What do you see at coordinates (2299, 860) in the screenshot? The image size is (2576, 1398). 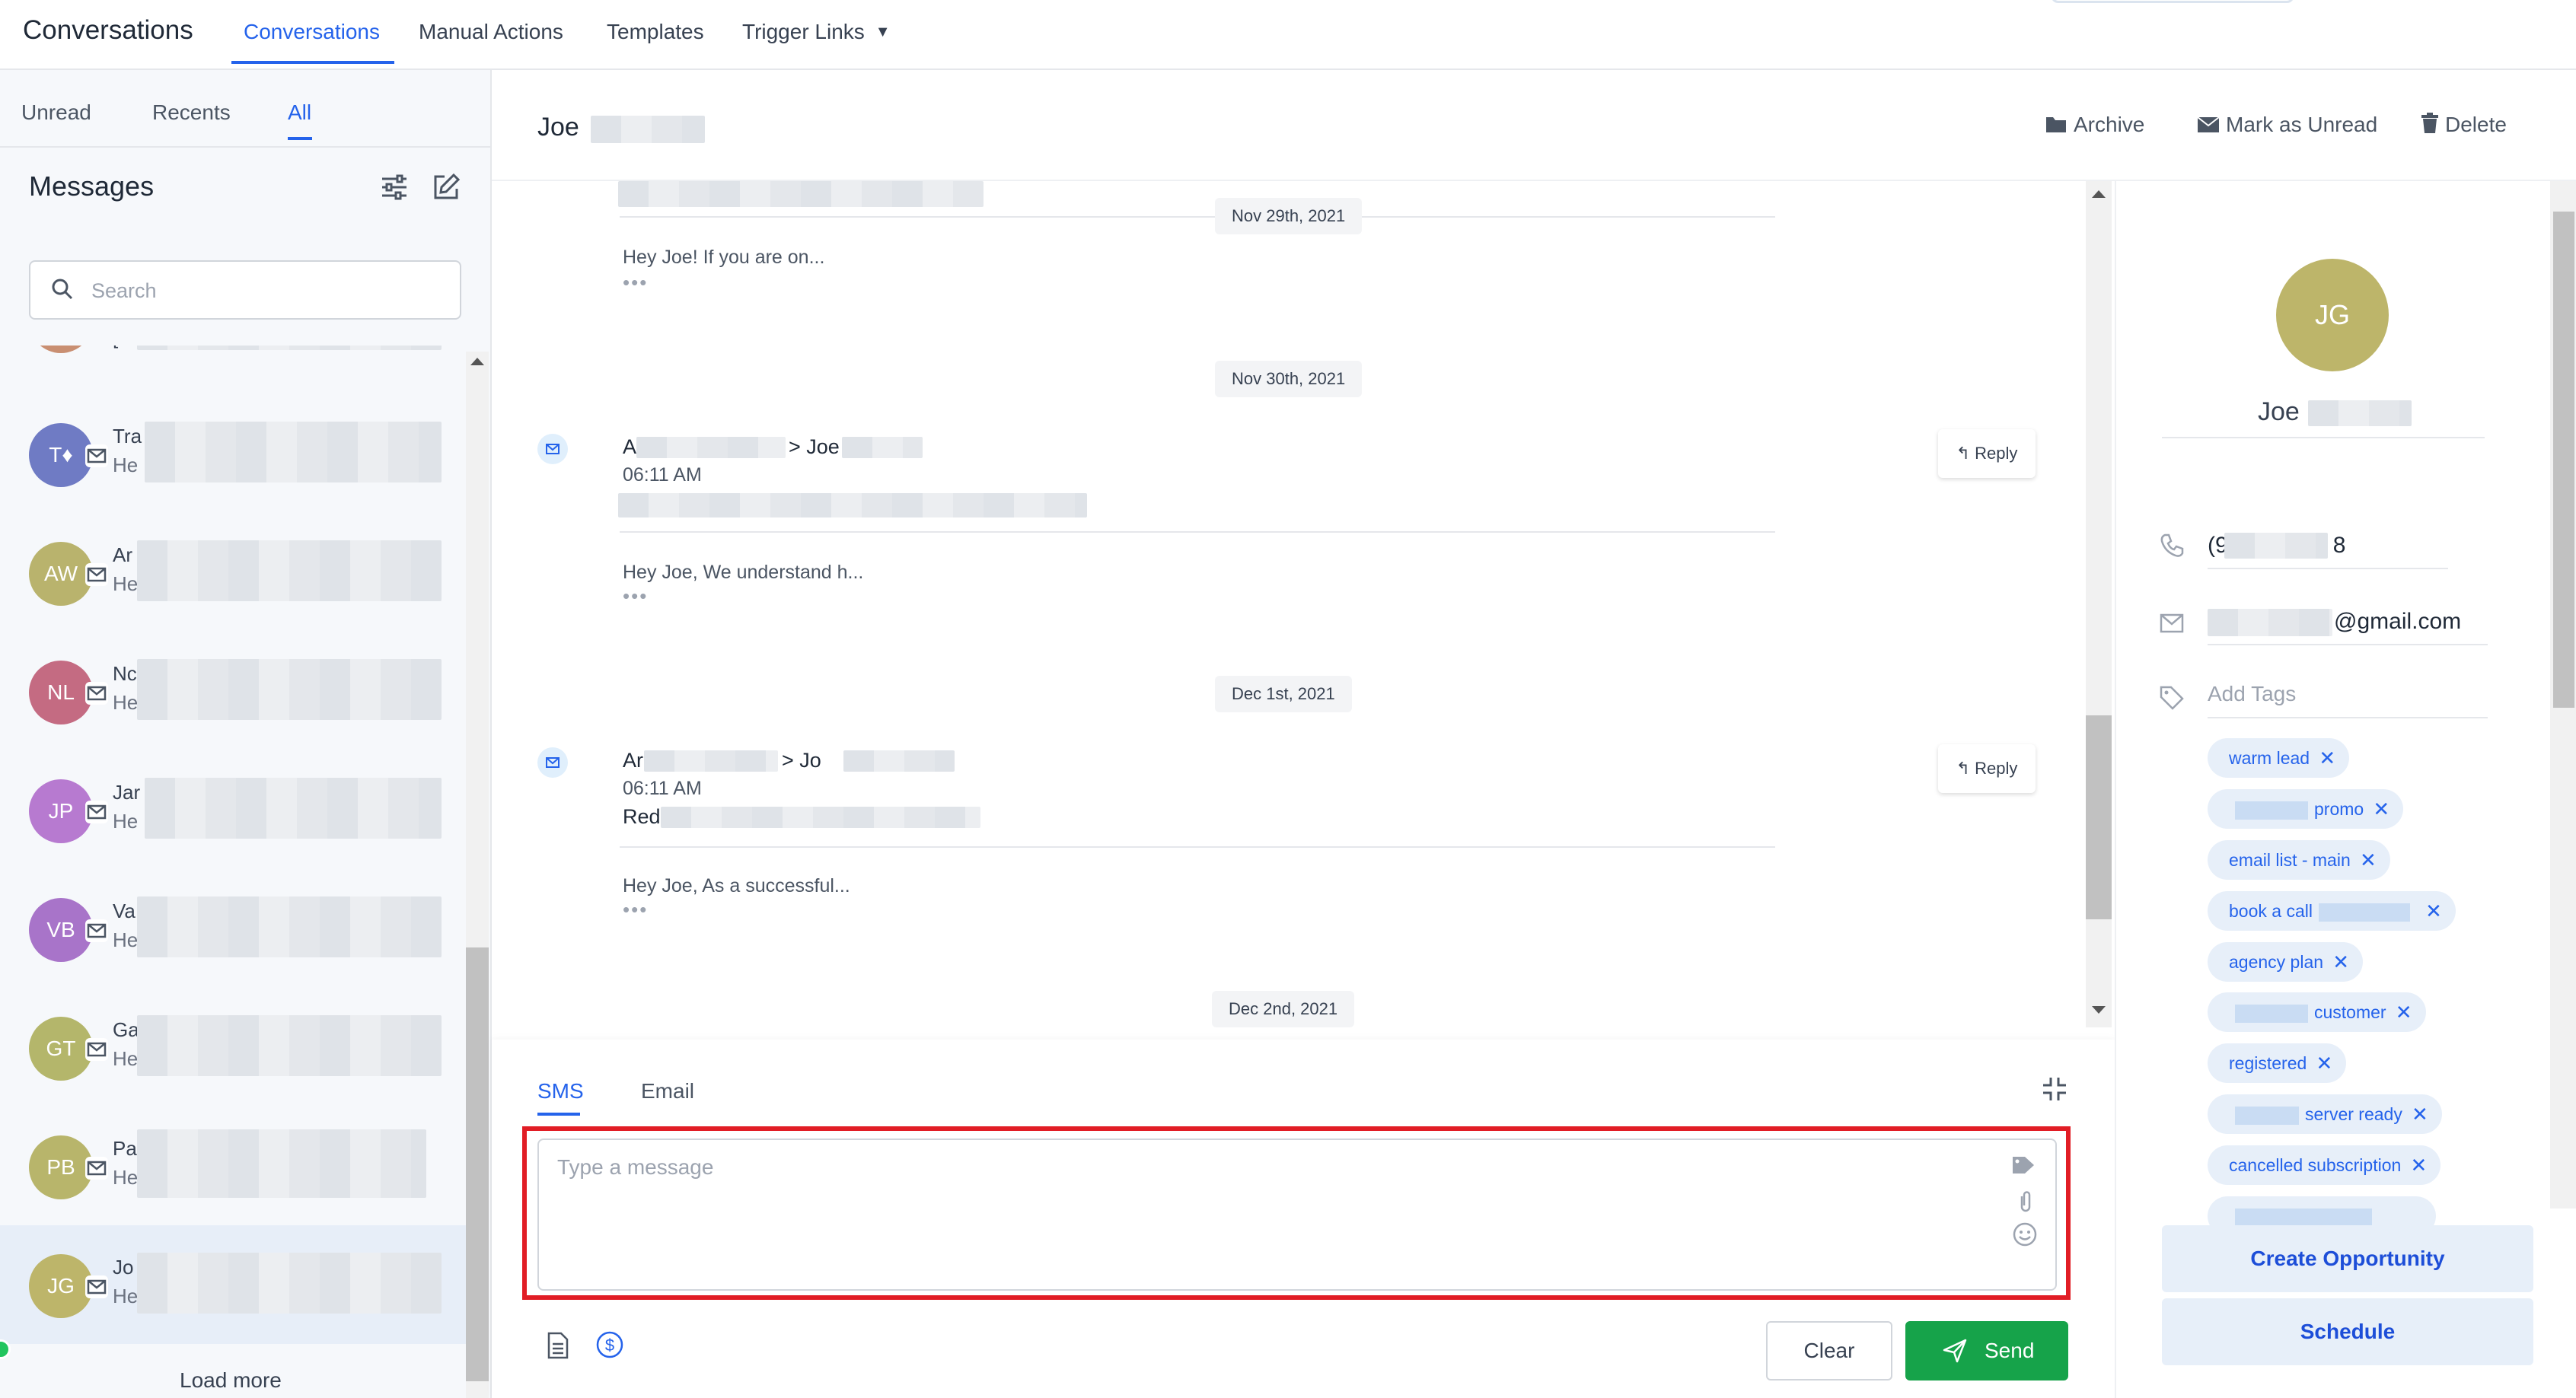 I see `tag-chip: email list - main ✕` at bounding box center [2299, 860].